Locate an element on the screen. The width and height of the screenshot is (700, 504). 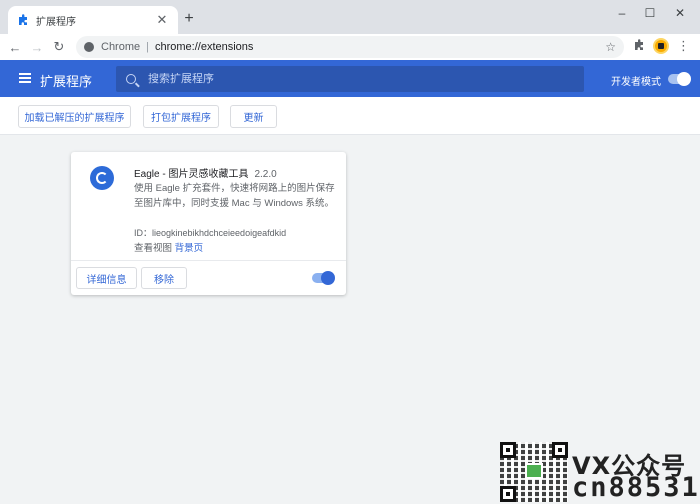
chrome-page-icon is located at coordinates (89, 47).